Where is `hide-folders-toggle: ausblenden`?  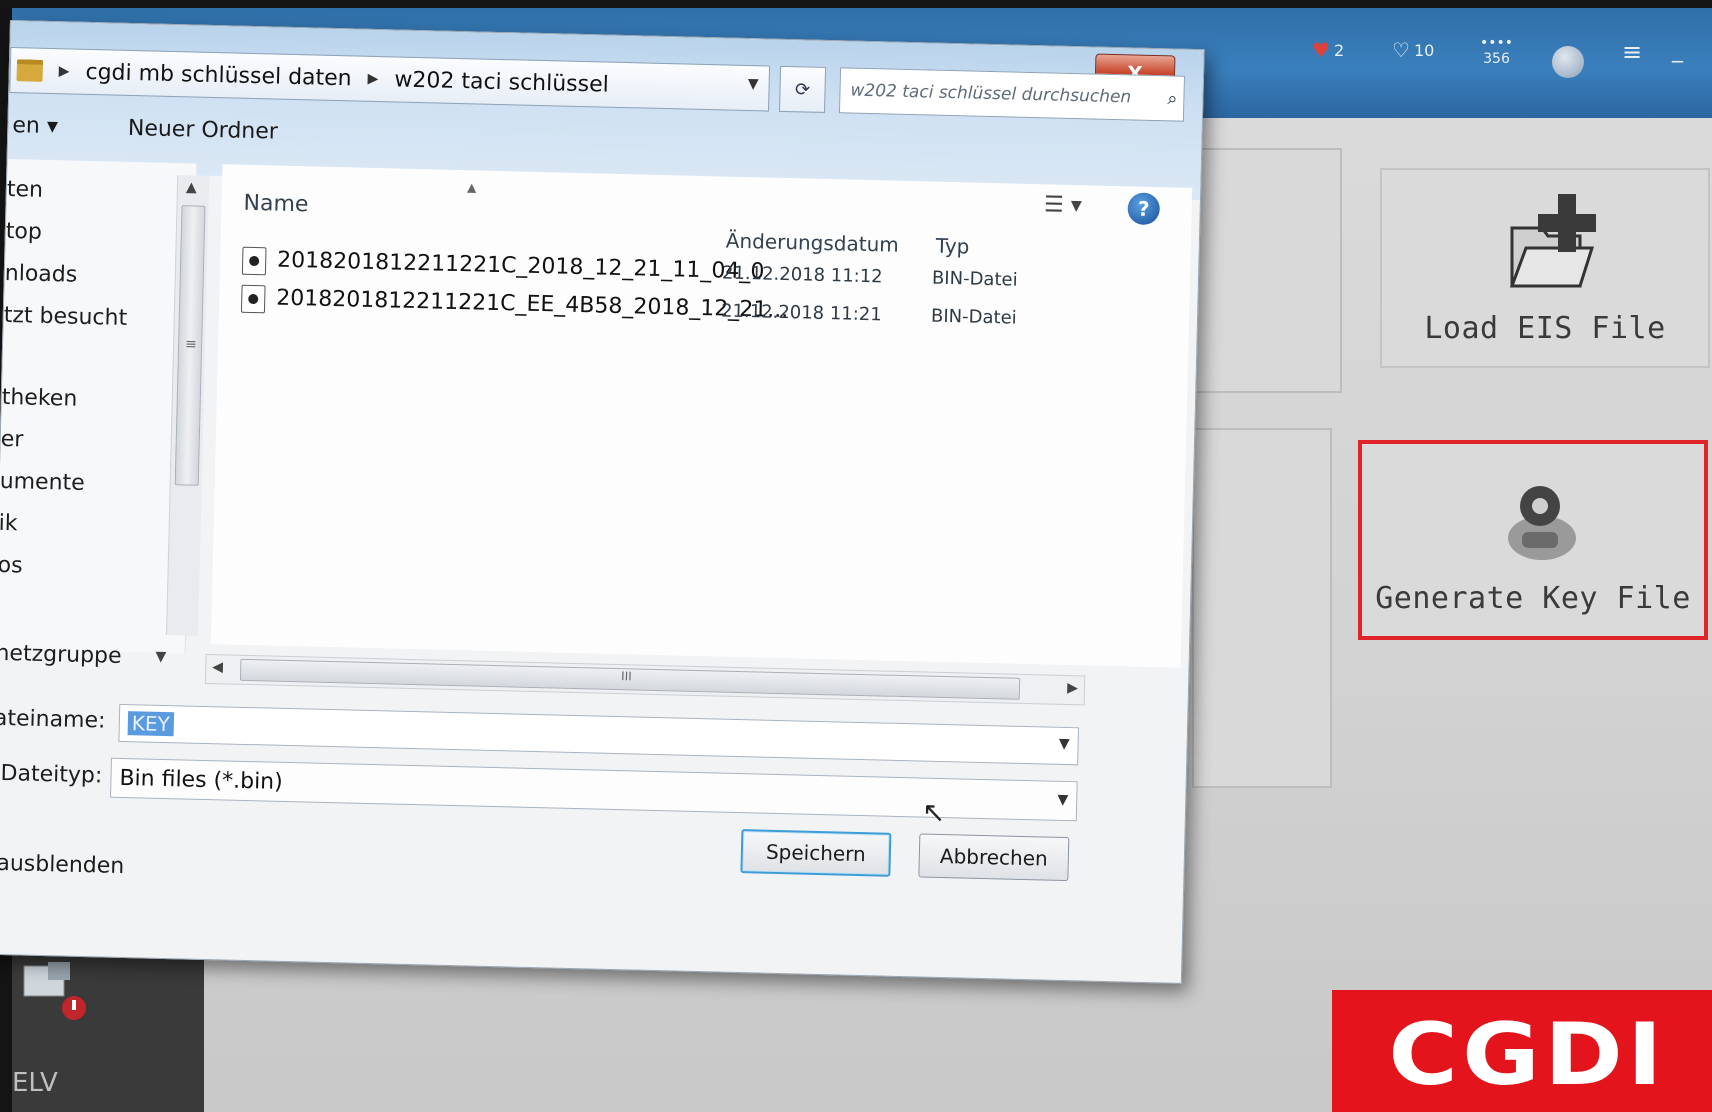
hide-folders-toggle: ausblenden is located at coordinates (62, 865).